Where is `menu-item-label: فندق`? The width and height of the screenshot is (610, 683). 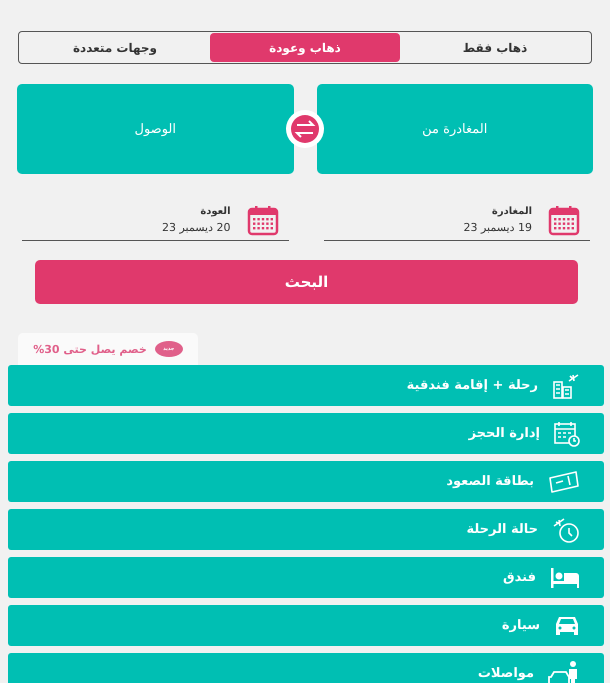
menu-item-label: فندق is located at coordinates (519, 577).